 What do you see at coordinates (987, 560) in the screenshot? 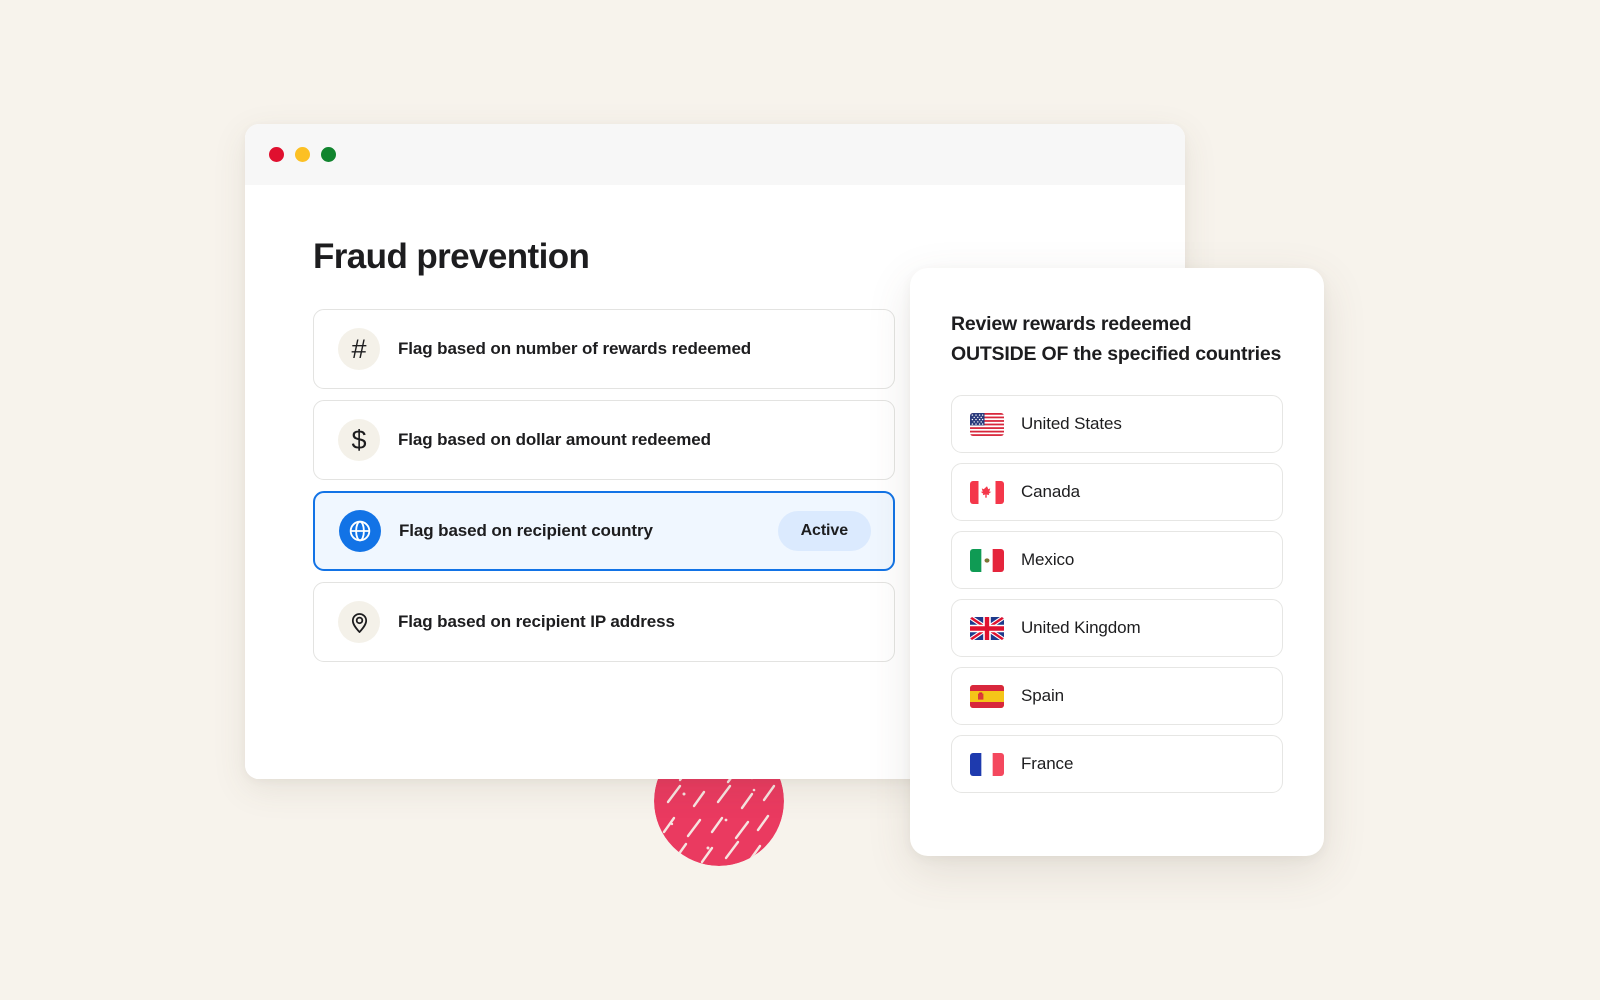
I see `flag-mexico-icon` at bounding box center [987, 560].